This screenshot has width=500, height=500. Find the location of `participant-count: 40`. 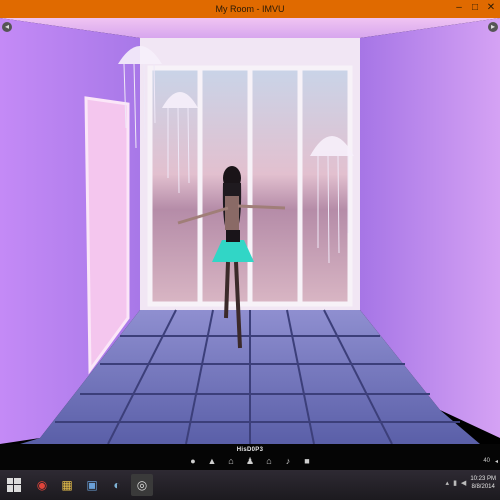

participant-count: 40 is located at coordinates (486, 461).